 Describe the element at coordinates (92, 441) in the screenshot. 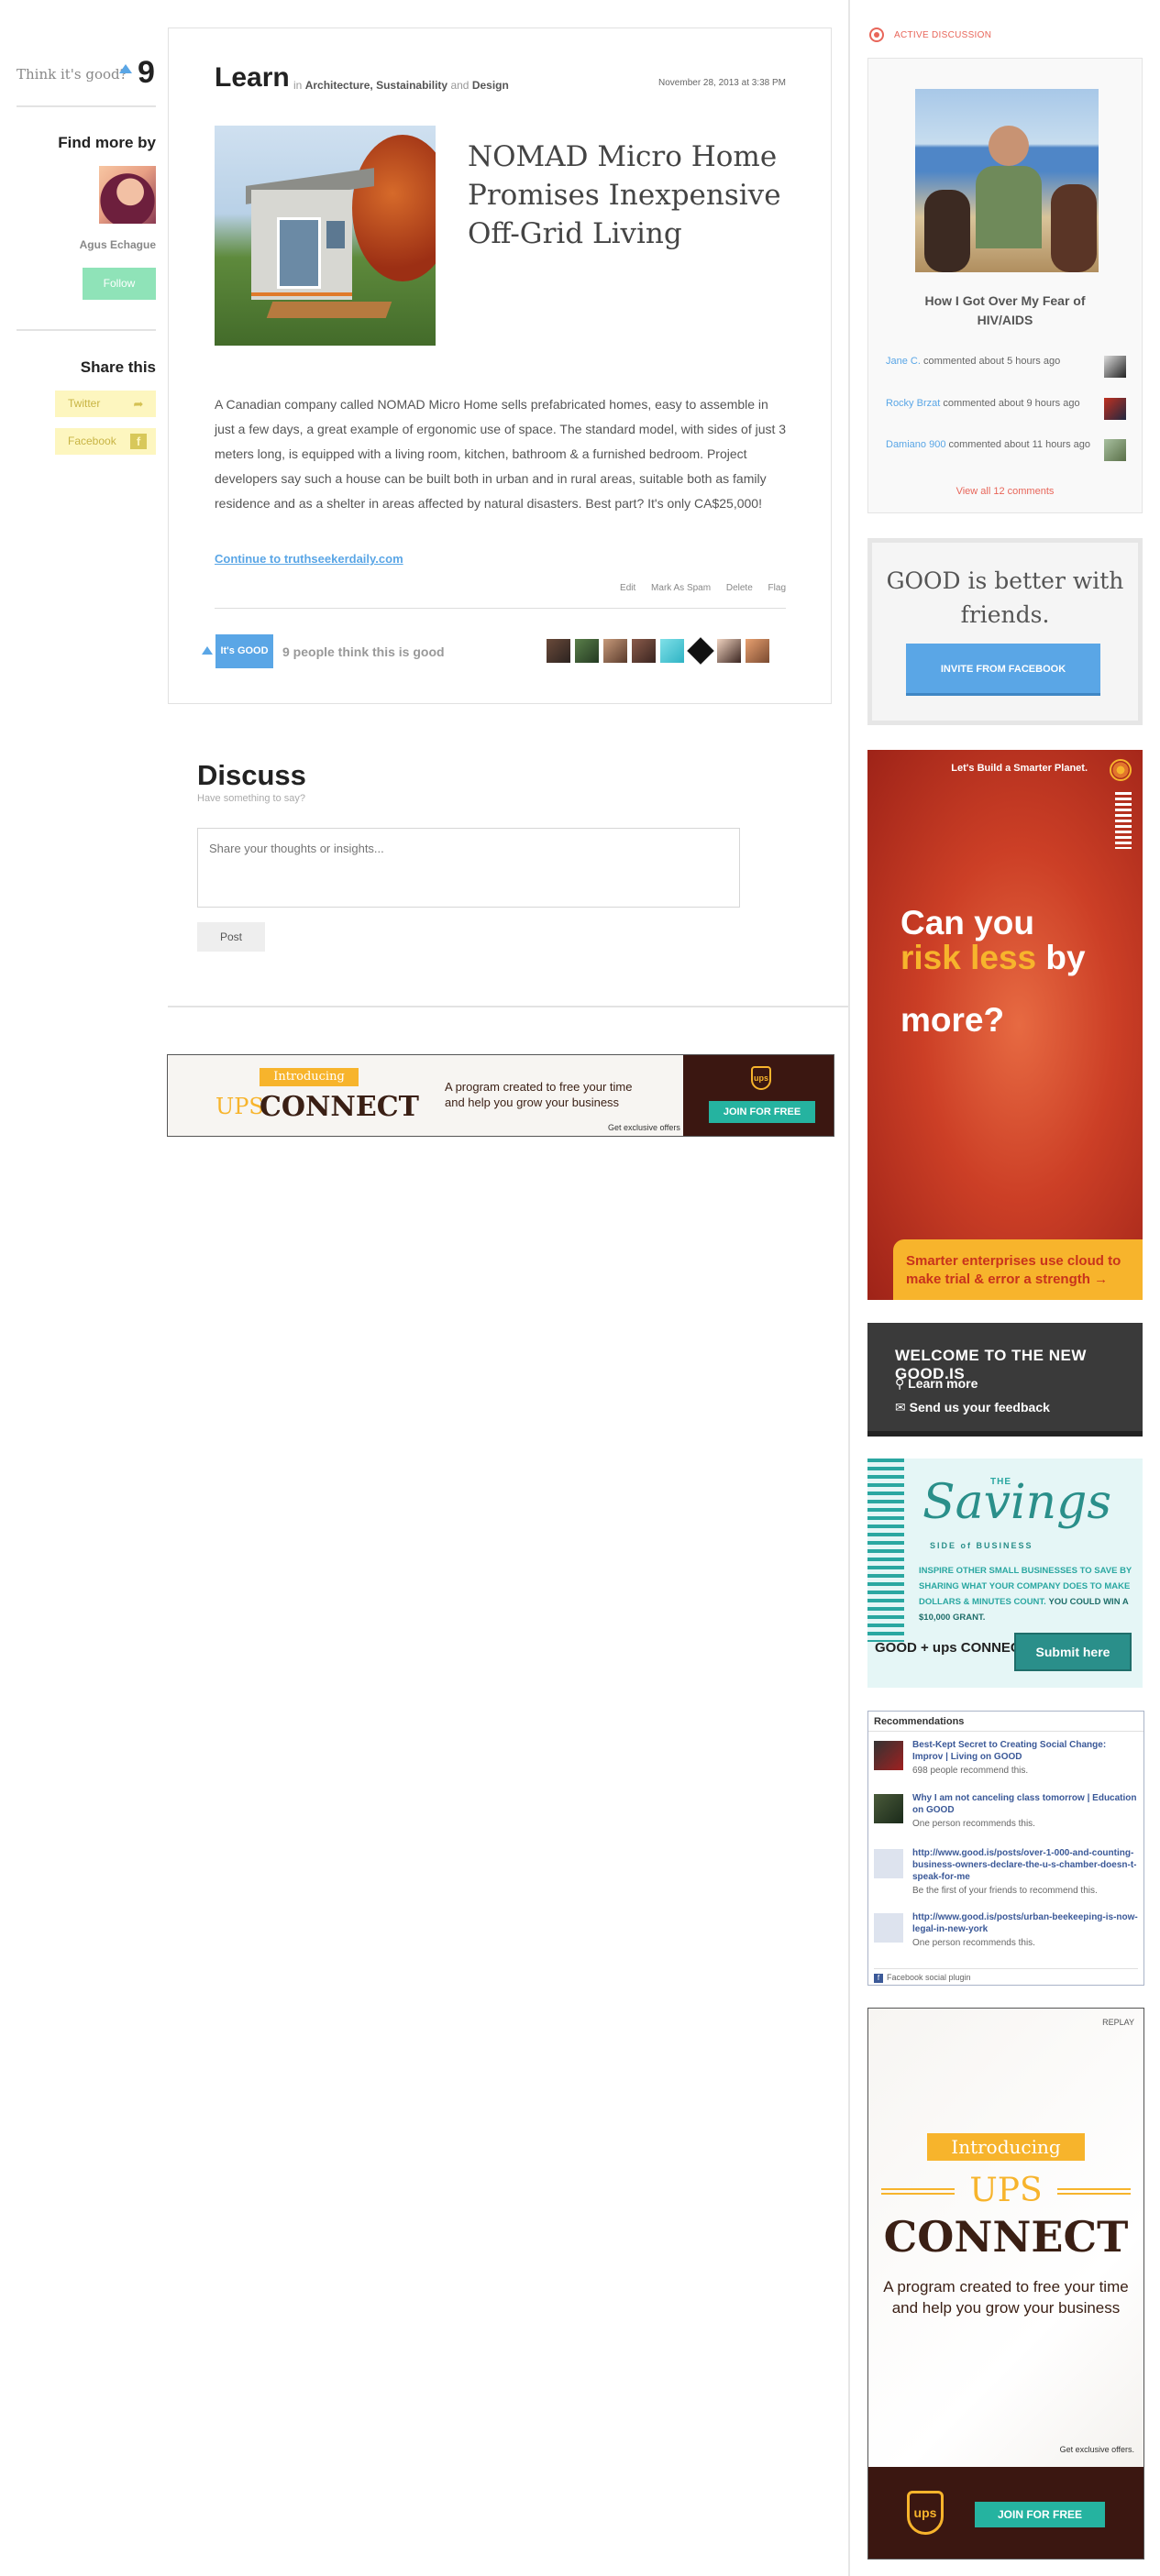

I see `share-facebook-label: Facebook` at that location.